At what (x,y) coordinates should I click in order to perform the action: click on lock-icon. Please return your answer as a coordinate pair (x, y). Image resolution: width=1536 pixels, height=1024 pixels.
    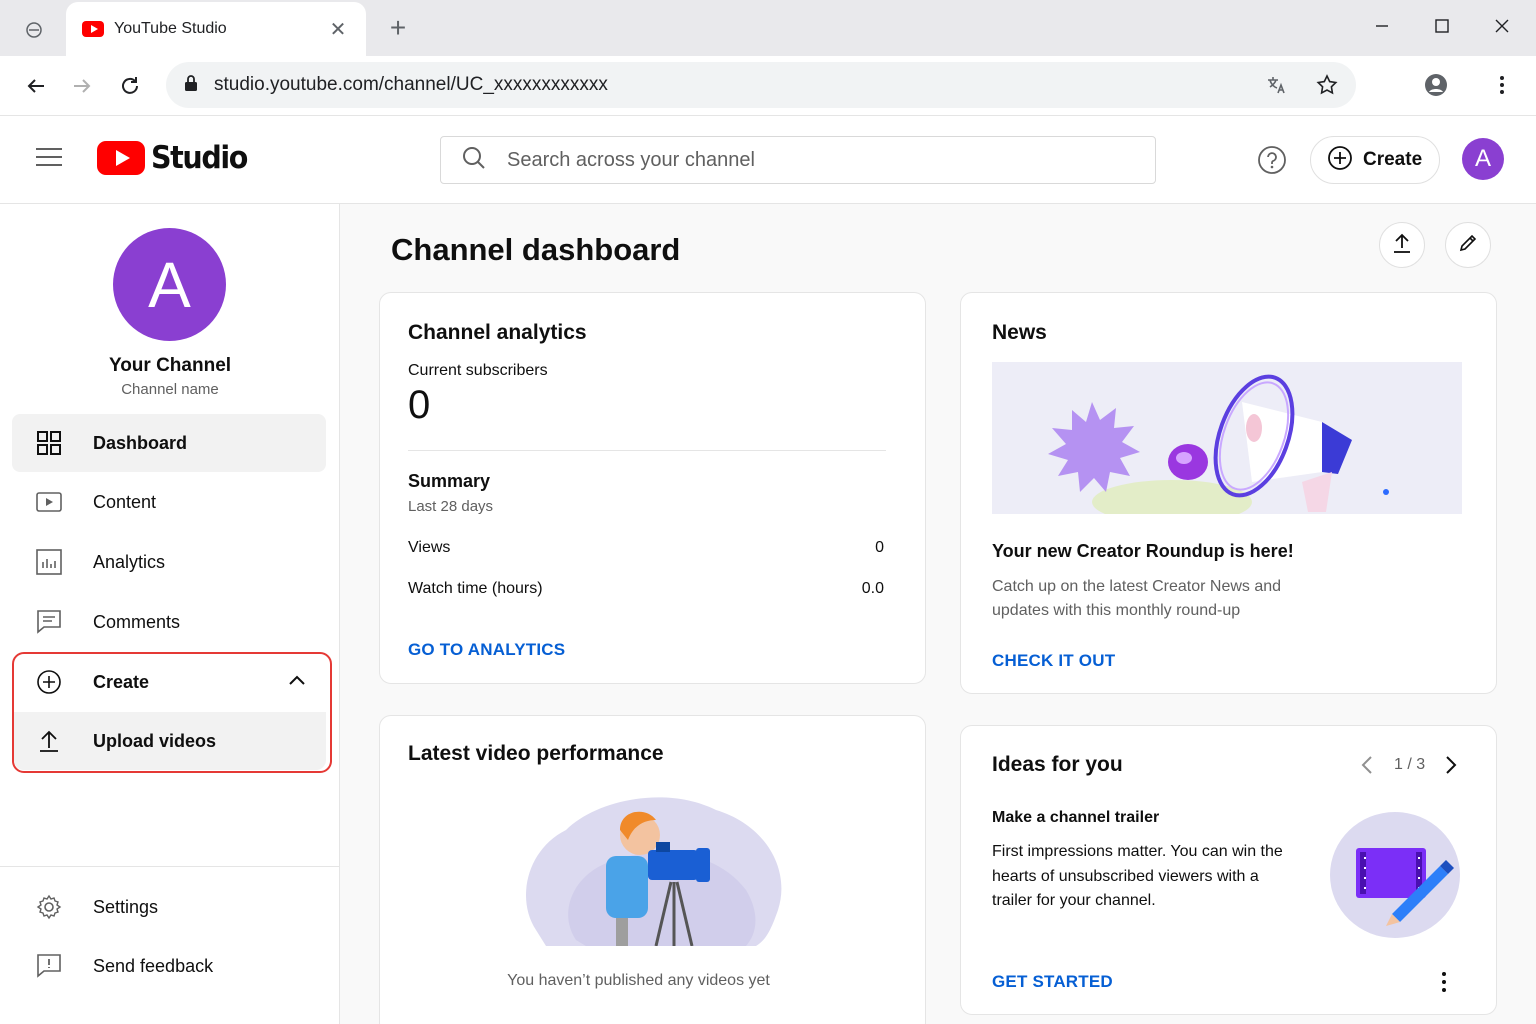
    Looking at the image, I should click on (191, 85).